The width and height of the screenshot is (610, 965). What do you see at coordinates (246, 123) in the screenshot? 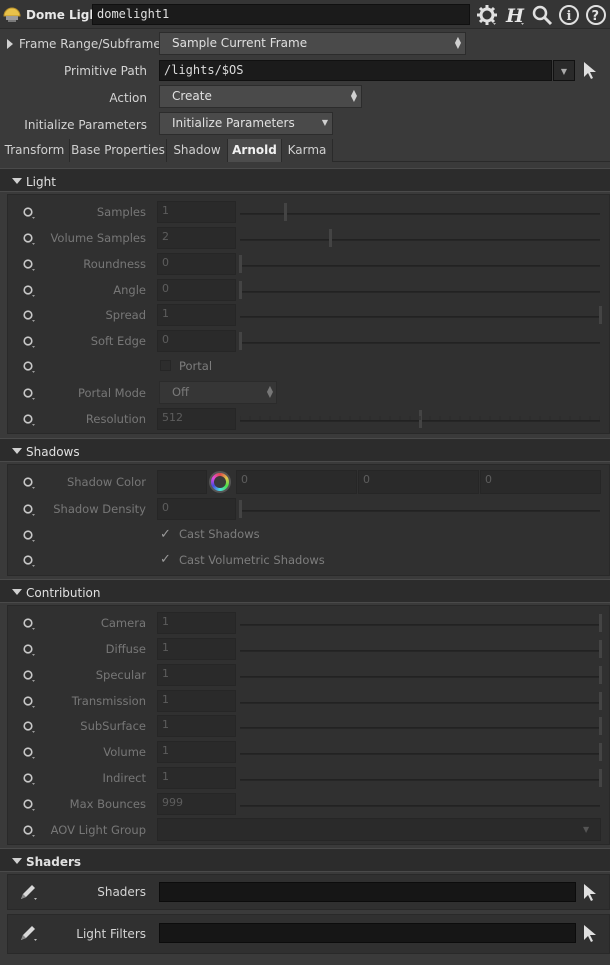
I see `initialize-parameters-menu: Initialize Parameters ▼` at bounding box center [246, 123].